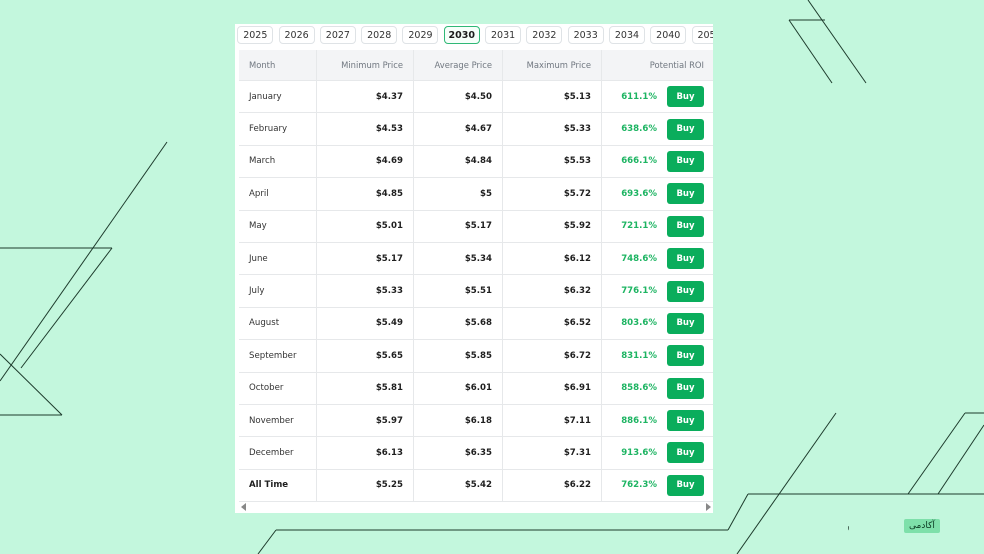 This screenshot has width=984, height=554. What do you see at coordinates (458, 161) in the screenshot?
I see `avg-price-cell: $4.84` at bounding box center [458, 161].